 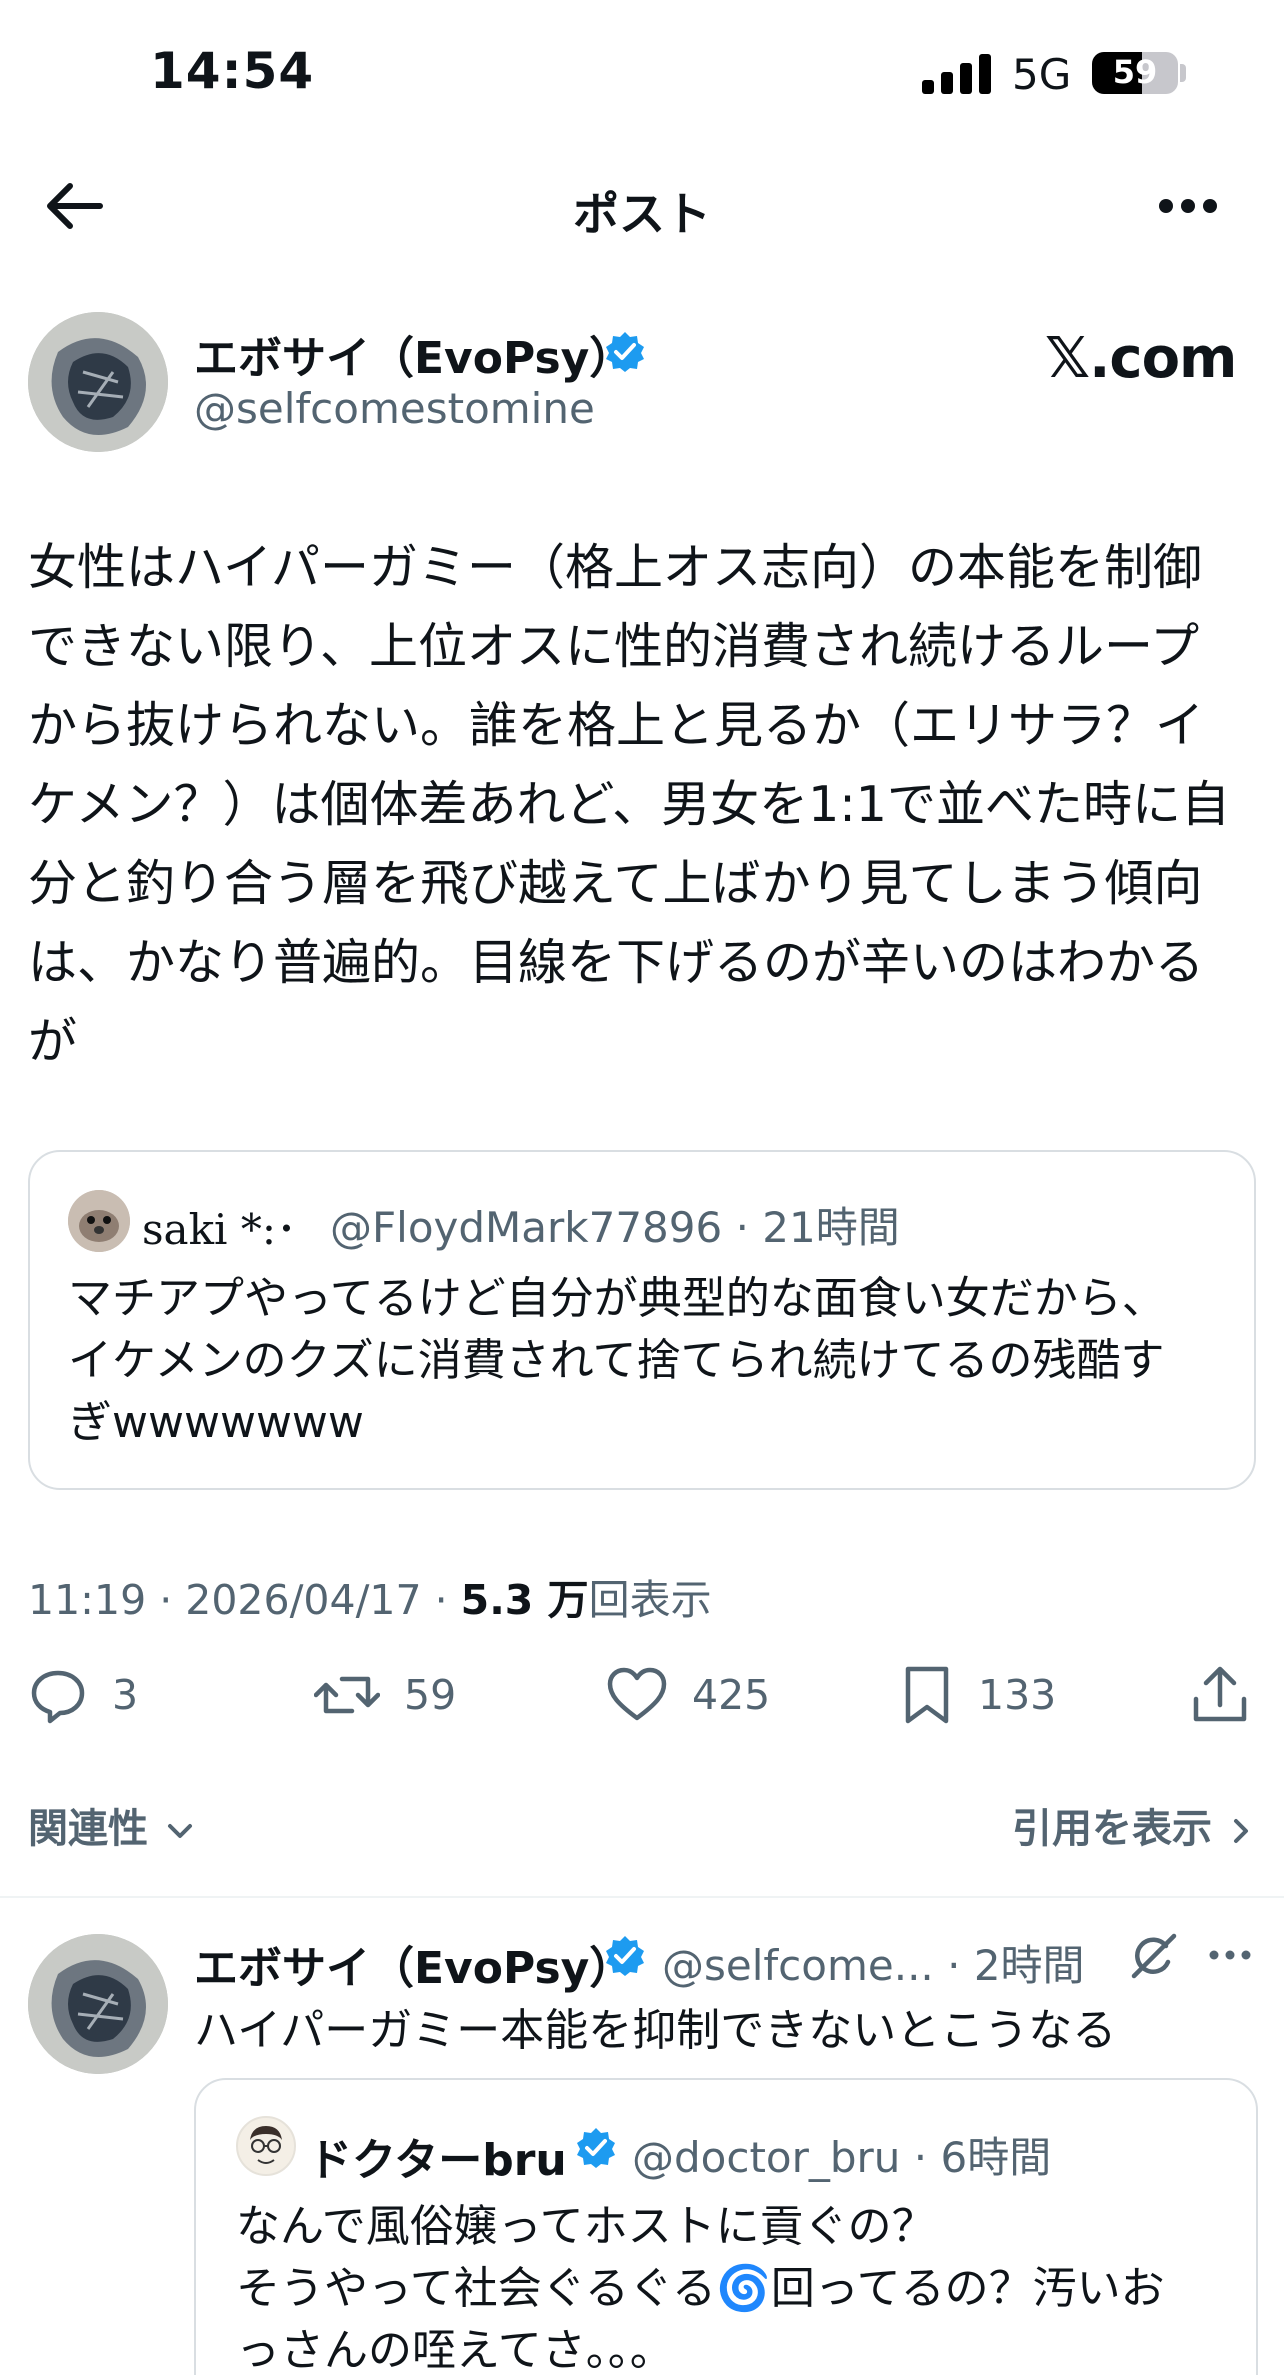 I want to click on post-meta: 11:19 · 2026/04/17 · 5.3 万回表示, so click(x=370, y=1596).